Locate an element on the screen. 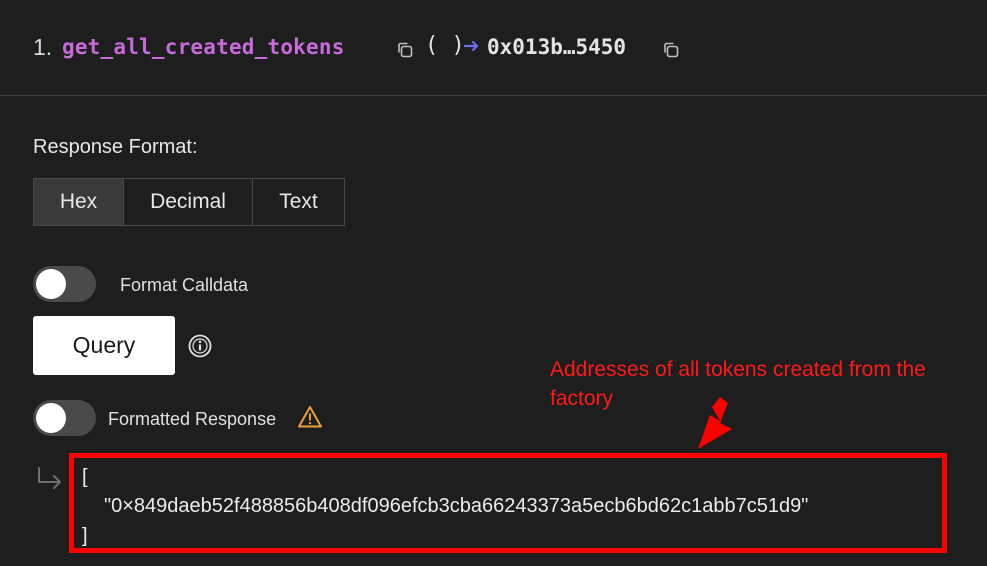 This screenshot has height=566, width=987. format-calldata-toggle is located at coordinates (64, 284).